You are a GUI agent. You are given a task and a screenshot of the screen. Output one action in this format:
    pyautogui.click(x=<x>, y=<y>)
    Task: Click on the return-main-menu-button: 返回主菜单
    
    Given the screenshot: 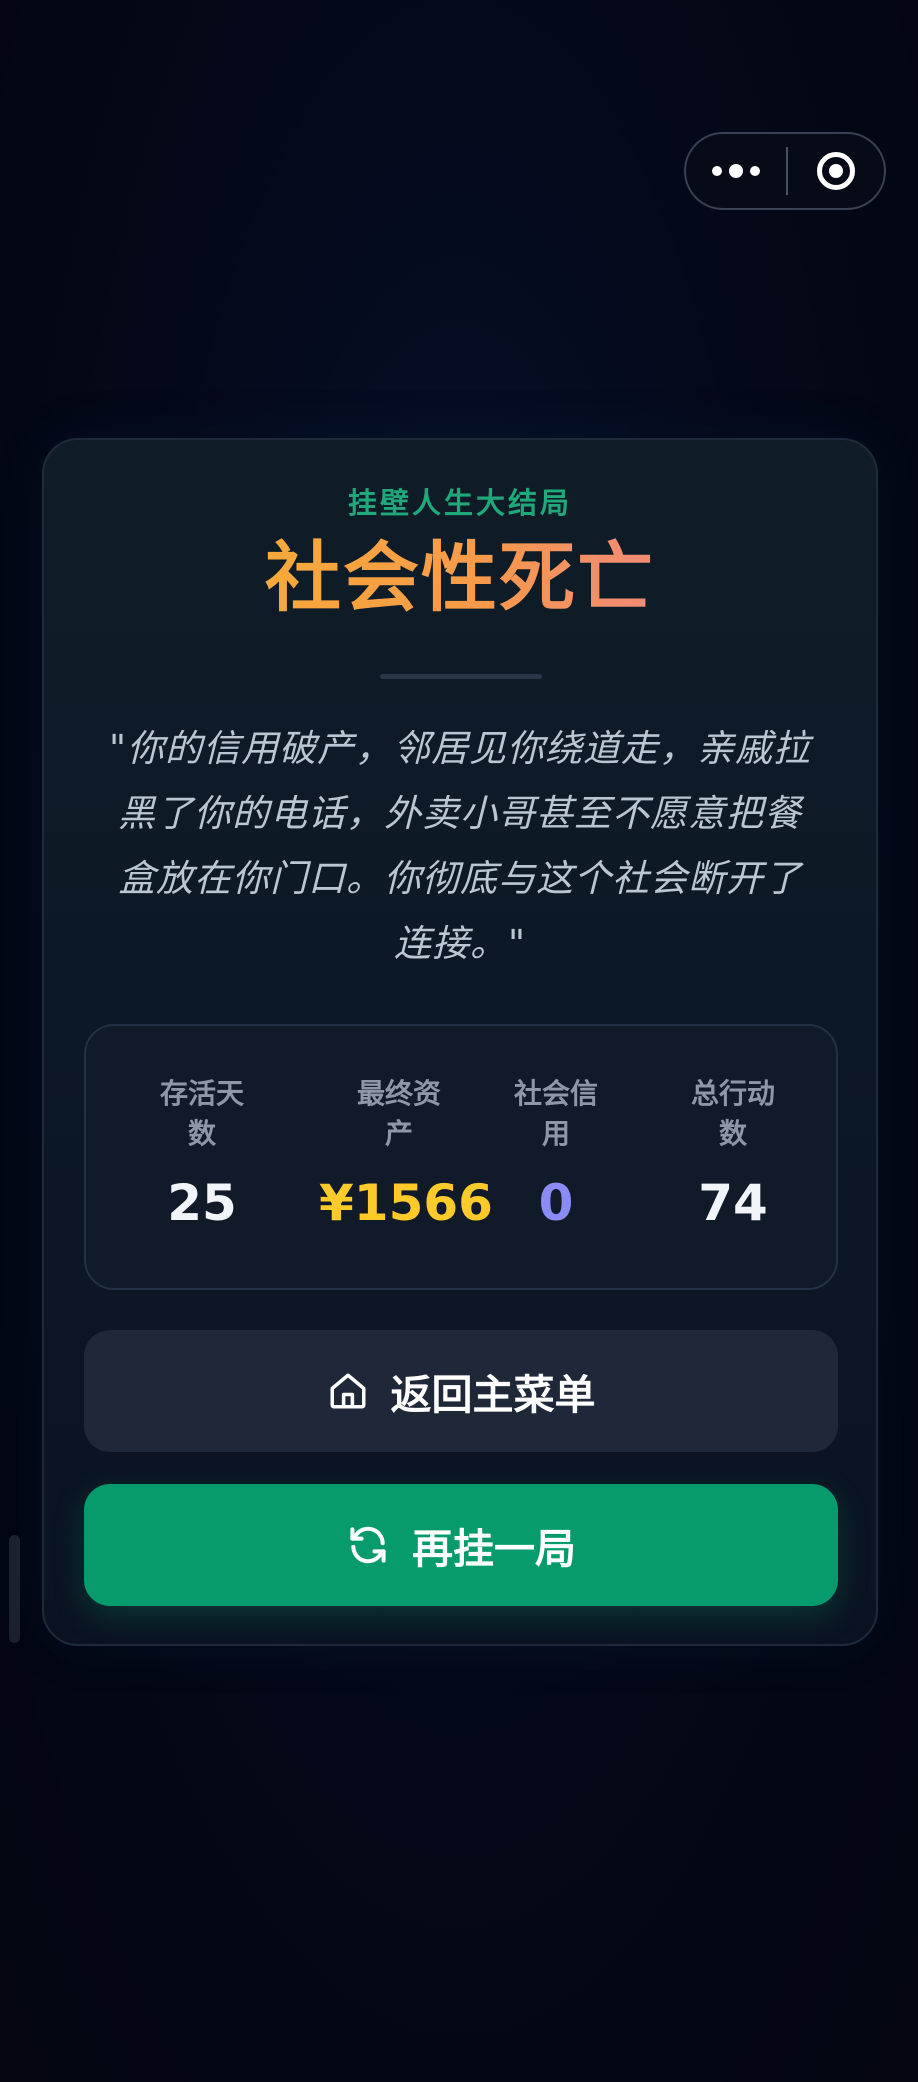 What is the action you would take?
    pyautogui.click(x=461, y=1391)
    